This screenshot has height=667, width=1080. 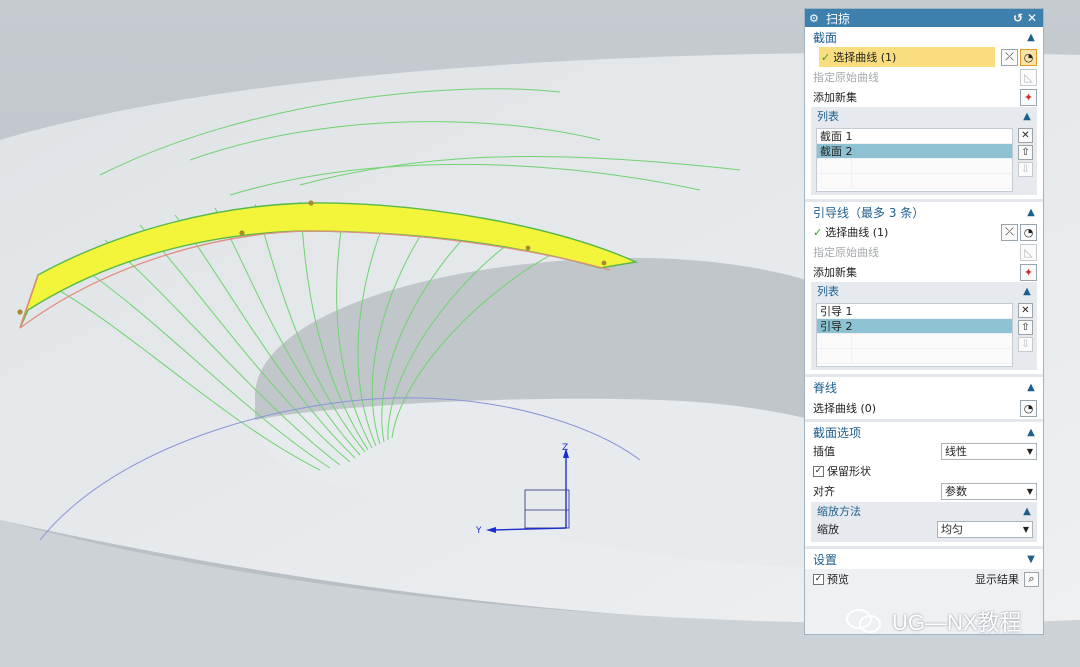 I want to click on preserve-shape-label: 保留形状, so click(x=849, y=471).